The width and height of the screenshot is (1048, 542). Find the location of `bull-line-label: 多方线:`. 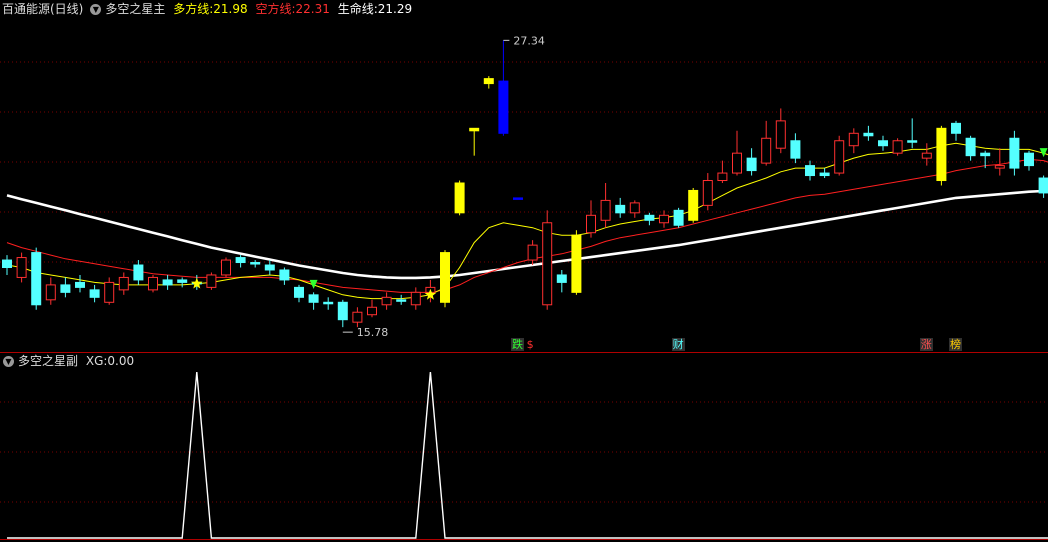

bull-line-label: 多方线: is located at coordinates (193, 9).